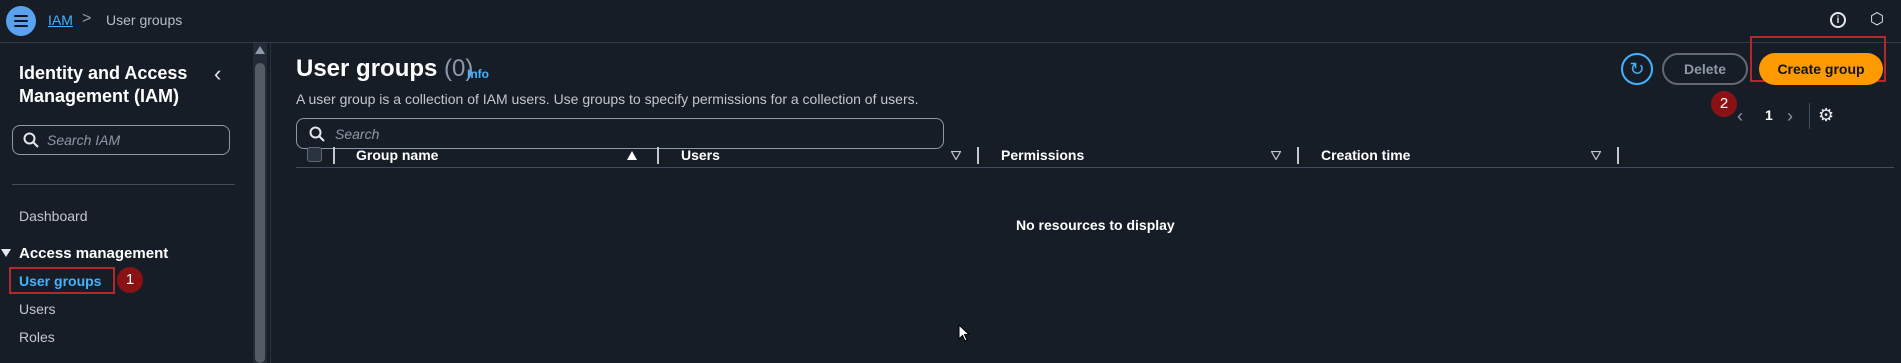 This screenshot has width=1901, height=363. What do you see at coordinates (84, 140) in the screenshot?
I see `sidebar-search-placeholder: Search IAM` at bounding box center [84, 140].